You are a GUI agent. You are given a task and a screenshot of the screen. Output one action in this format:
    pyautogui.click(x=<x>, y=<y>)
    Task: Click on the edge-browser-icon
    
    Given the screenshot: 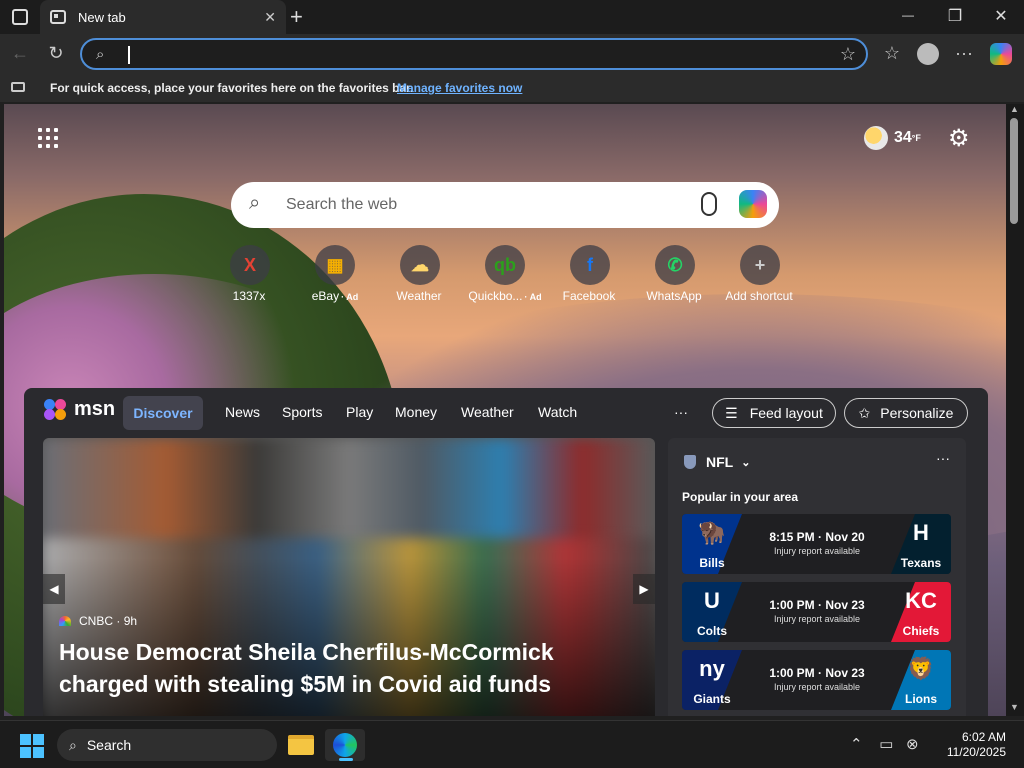 What is the action you would take?
    pyautogui.click(x=345, y=745)
    